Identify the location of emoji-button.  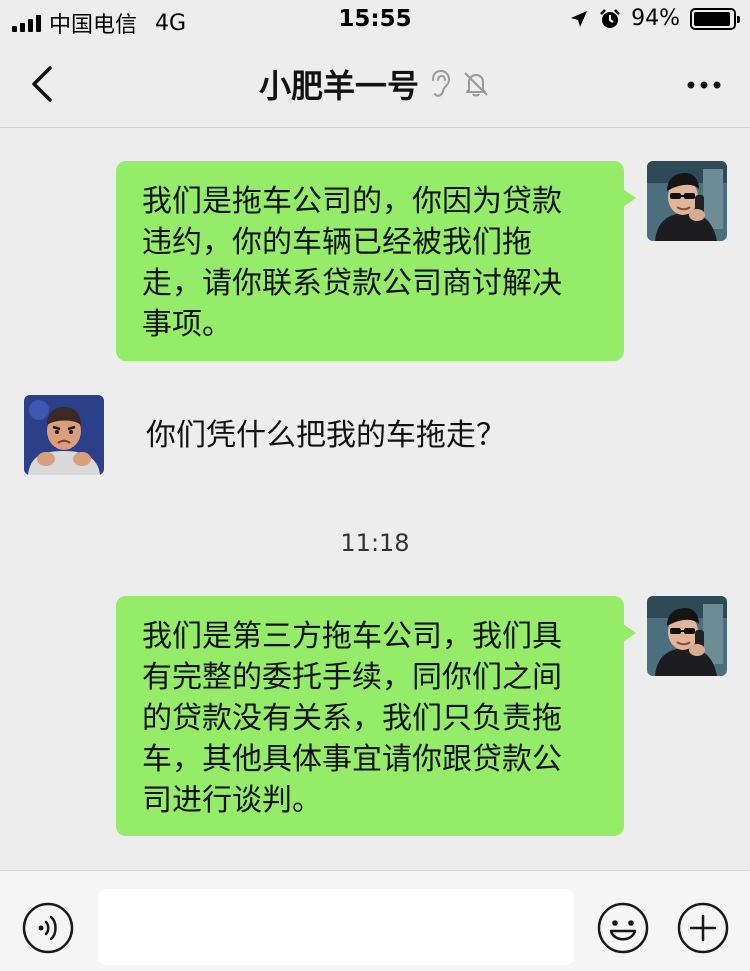
(623, 928).